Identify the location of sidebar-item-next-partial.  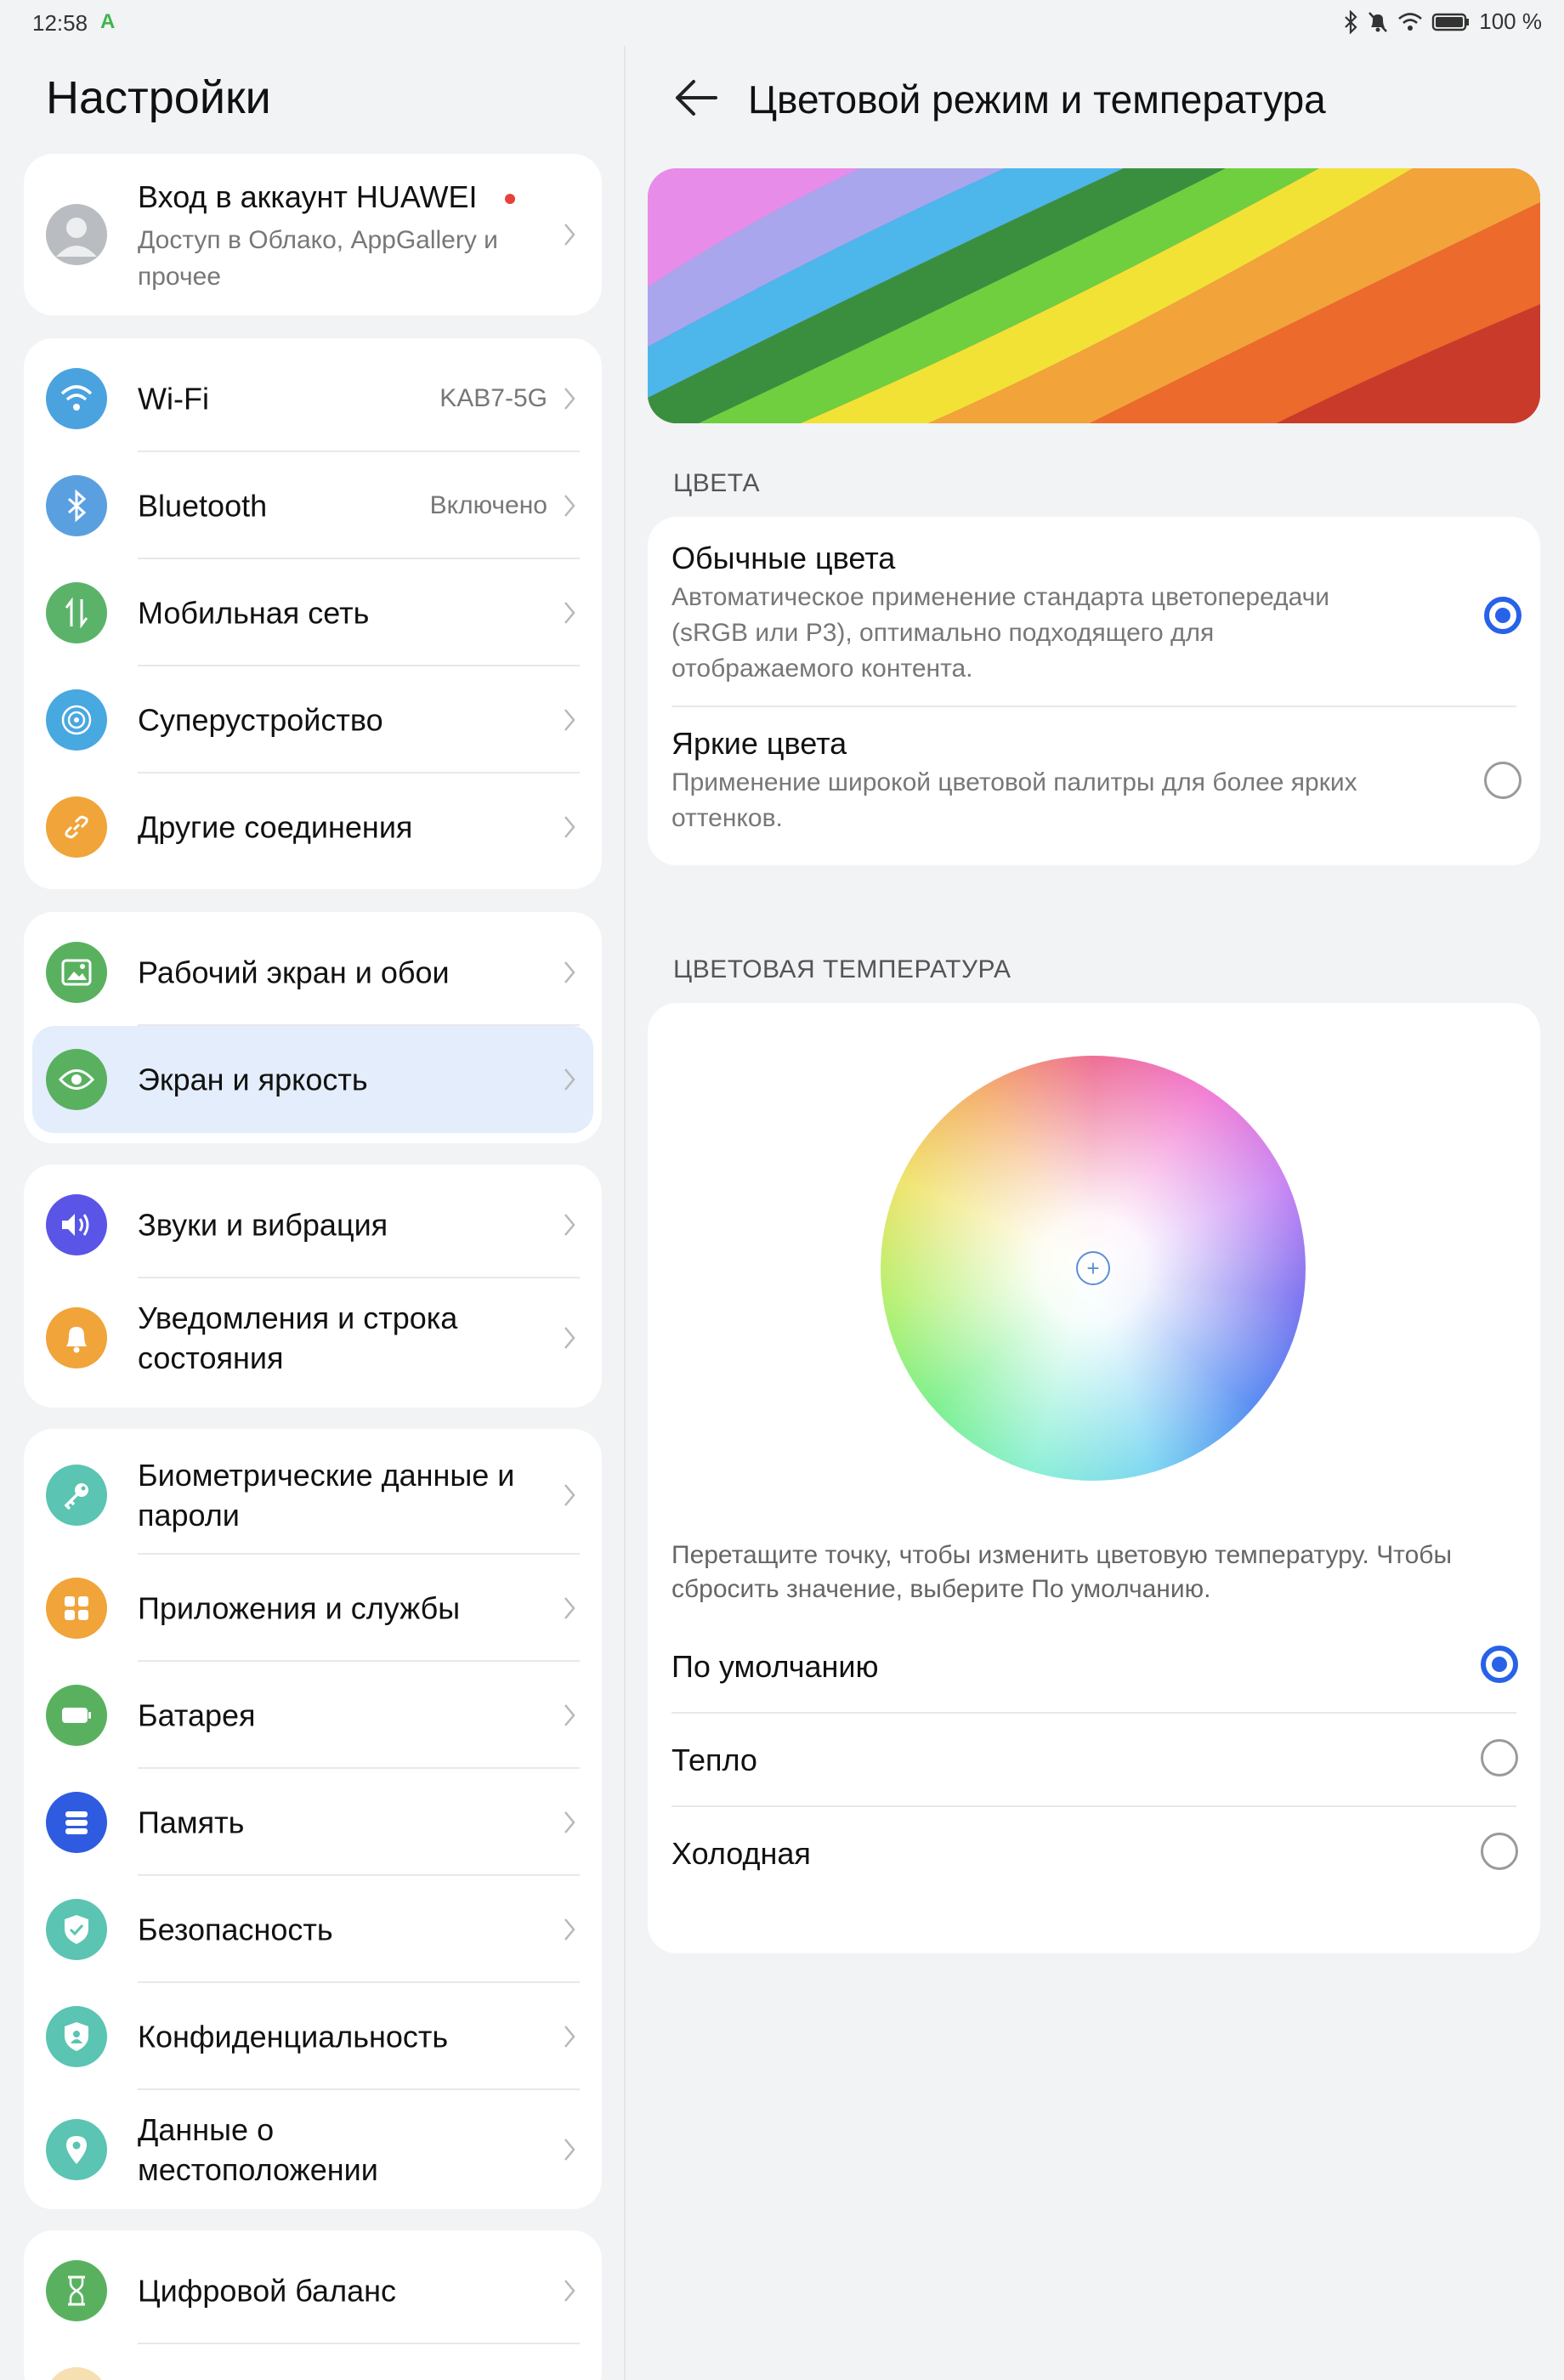
(313, 2362).